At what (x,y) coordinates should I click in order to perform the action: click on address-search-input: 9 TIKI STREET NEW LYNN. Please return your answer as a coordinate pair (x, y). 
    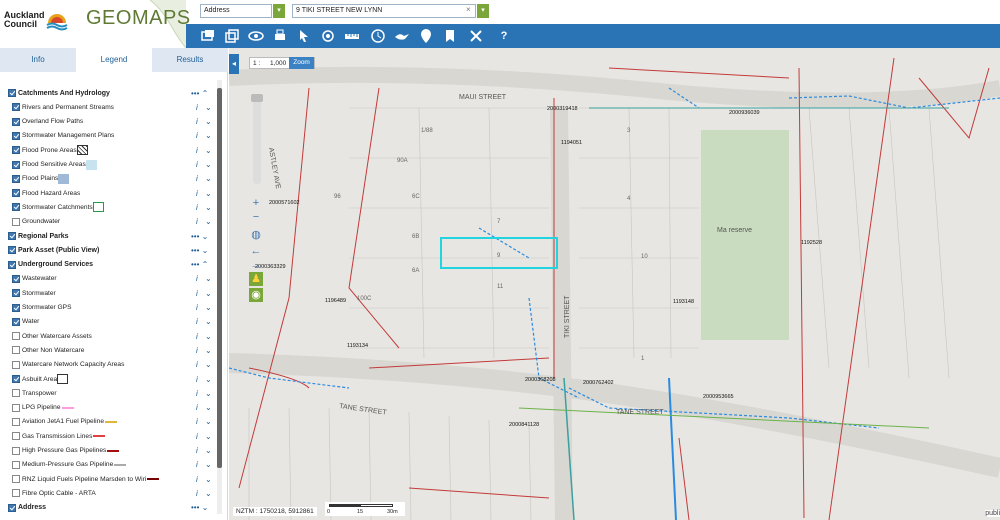
    Looking at the image, I should click on (384, 11).